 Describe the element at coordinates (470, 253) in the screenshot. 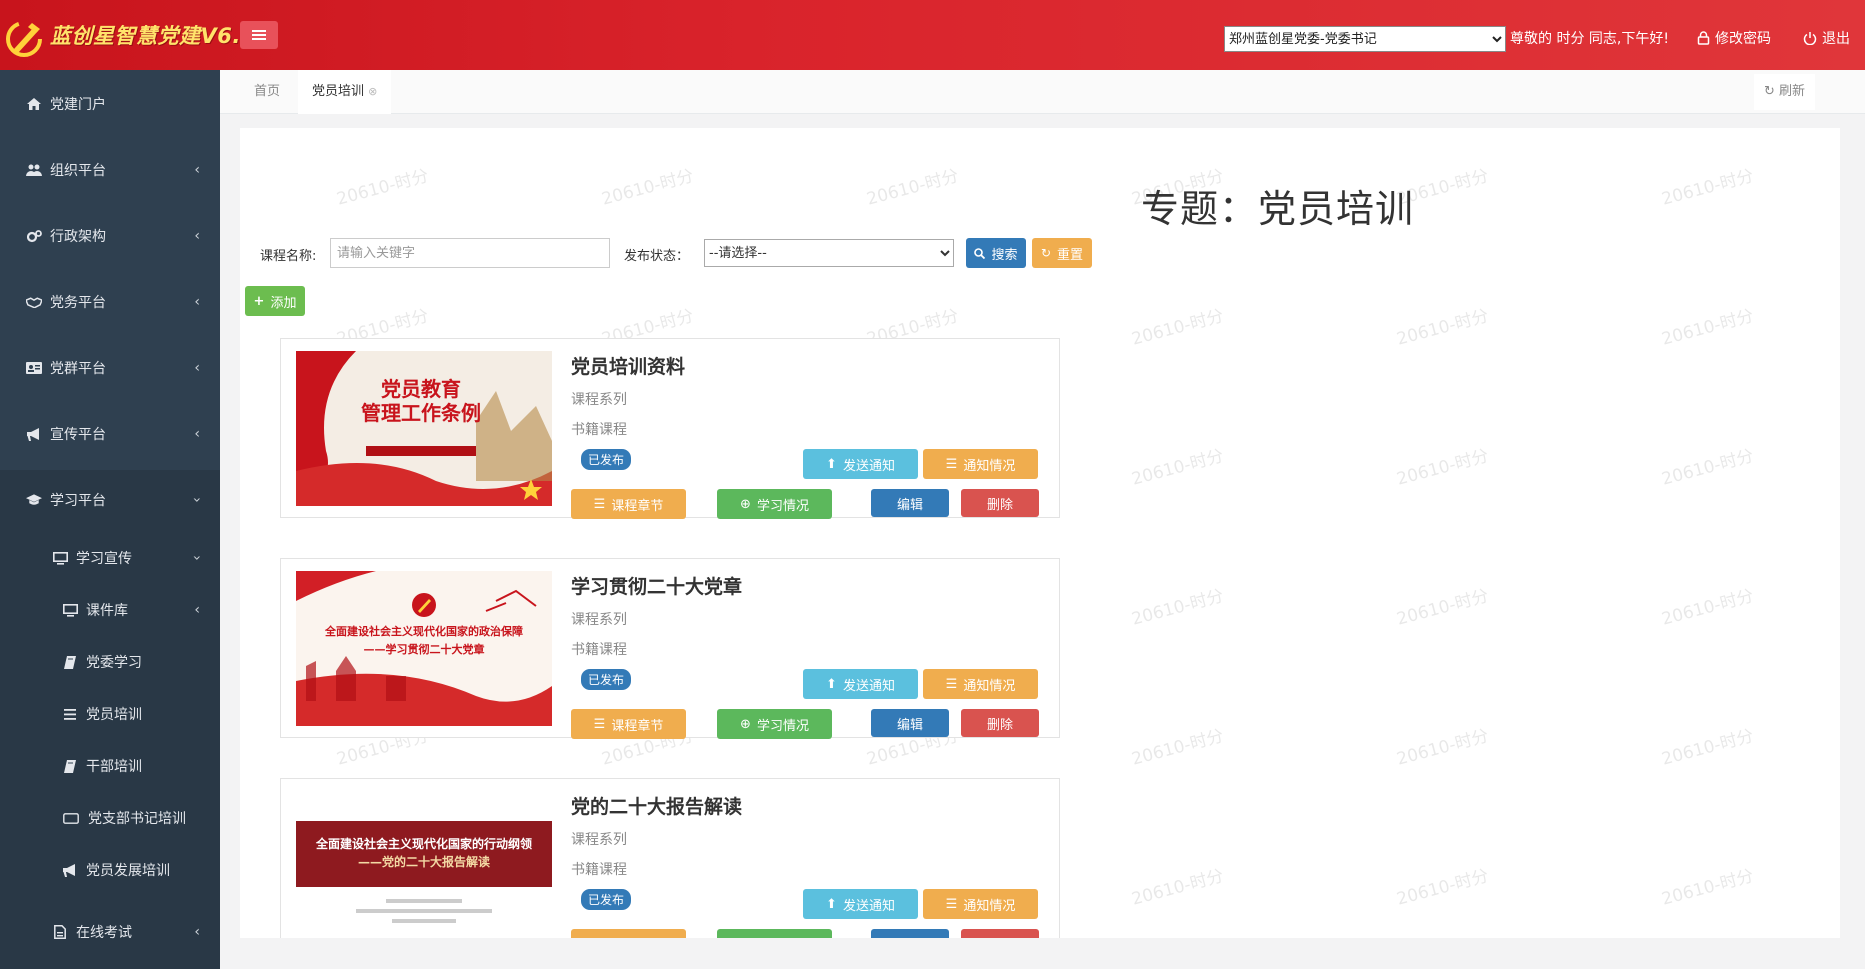

I see `course-name-input` at that location.